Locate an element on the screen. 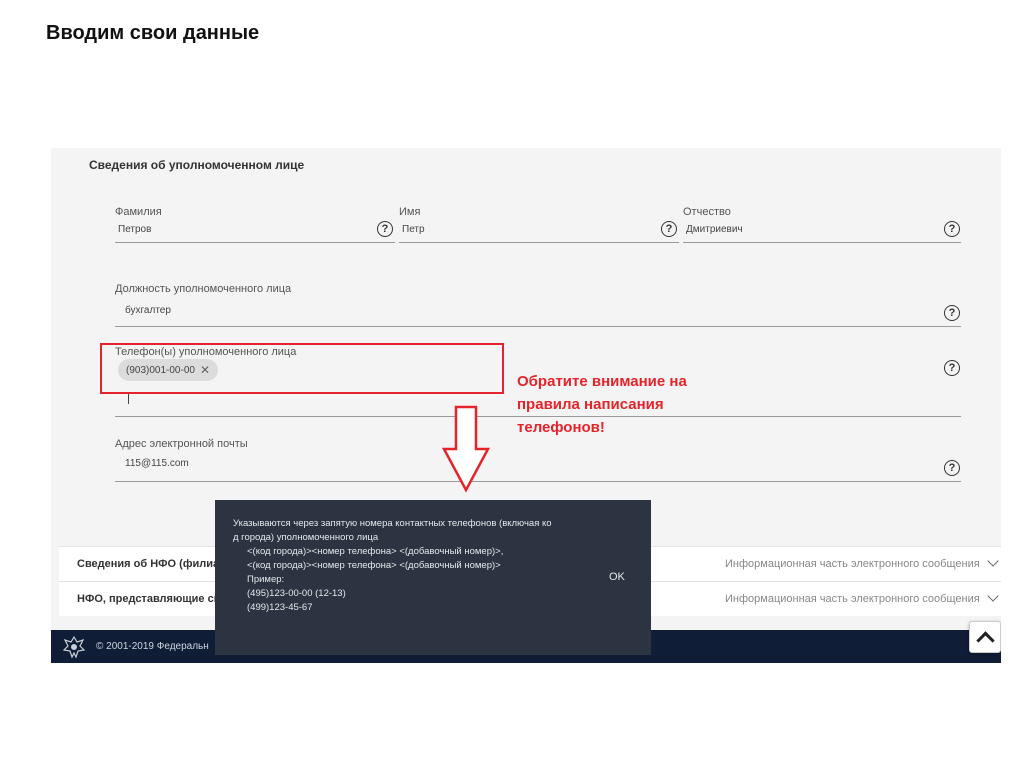  position-field: Должность уполномоченного лица бухгалтер is located at coordinates (538, 305).